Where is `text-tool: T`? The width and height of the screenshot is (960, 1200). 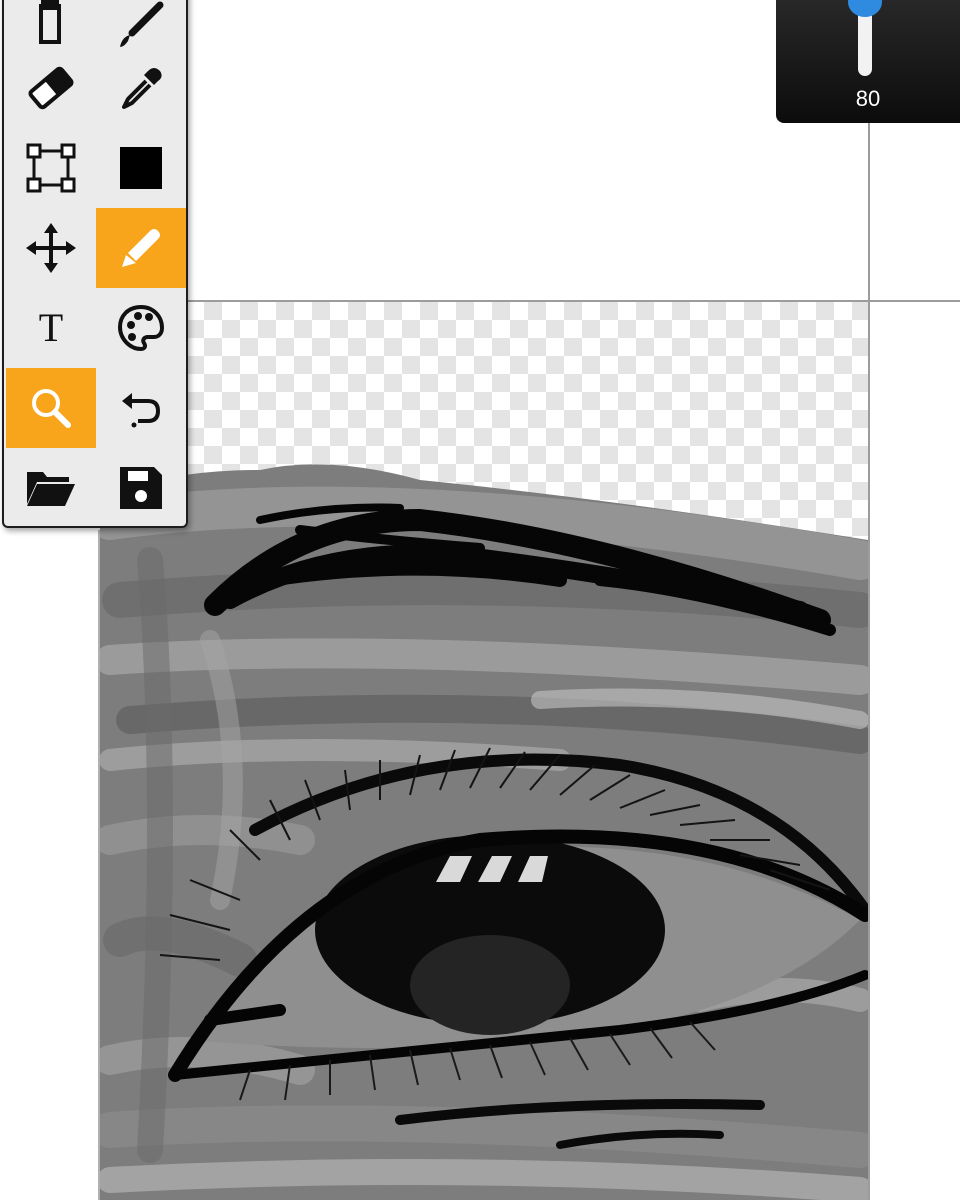
text-tool: T is located at coordinates (51, 328).